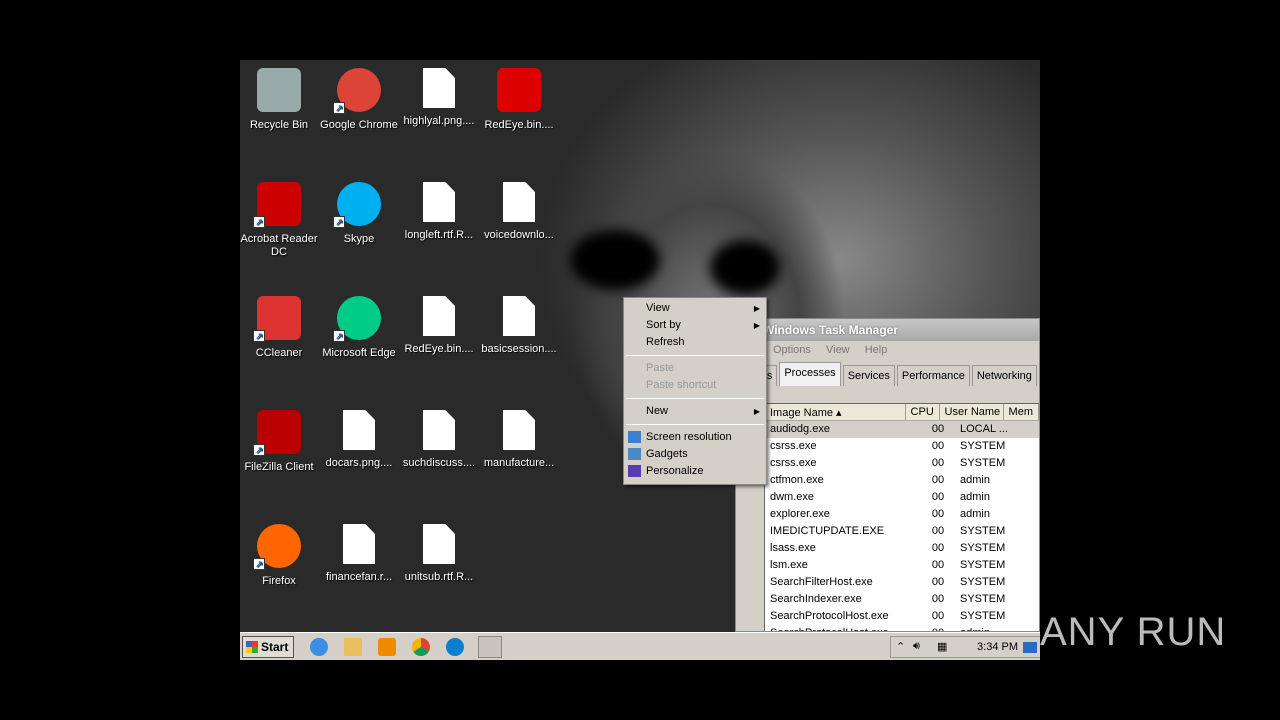 This screenshot has width=1280, height=720. I want to click on process-user: SYSTEM, so click(983, 463).